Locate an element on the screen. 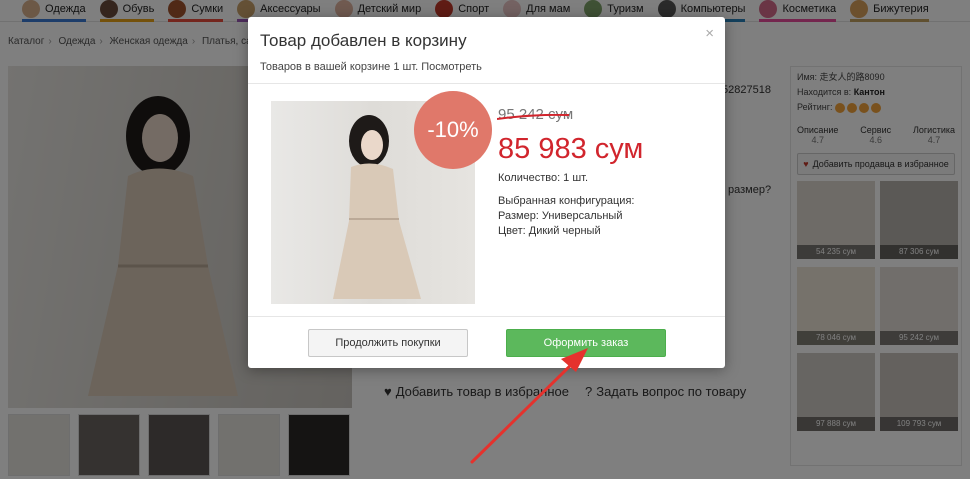 This screenshot has height=479, width=970. strikethrough-mark is located at coordinates (533, 117).